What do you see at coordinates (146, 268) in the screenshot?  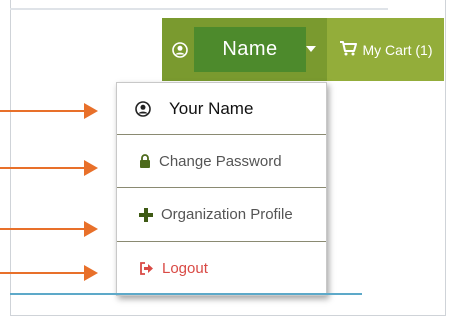 I see `logout-icon` at bounding box center [146, 268].